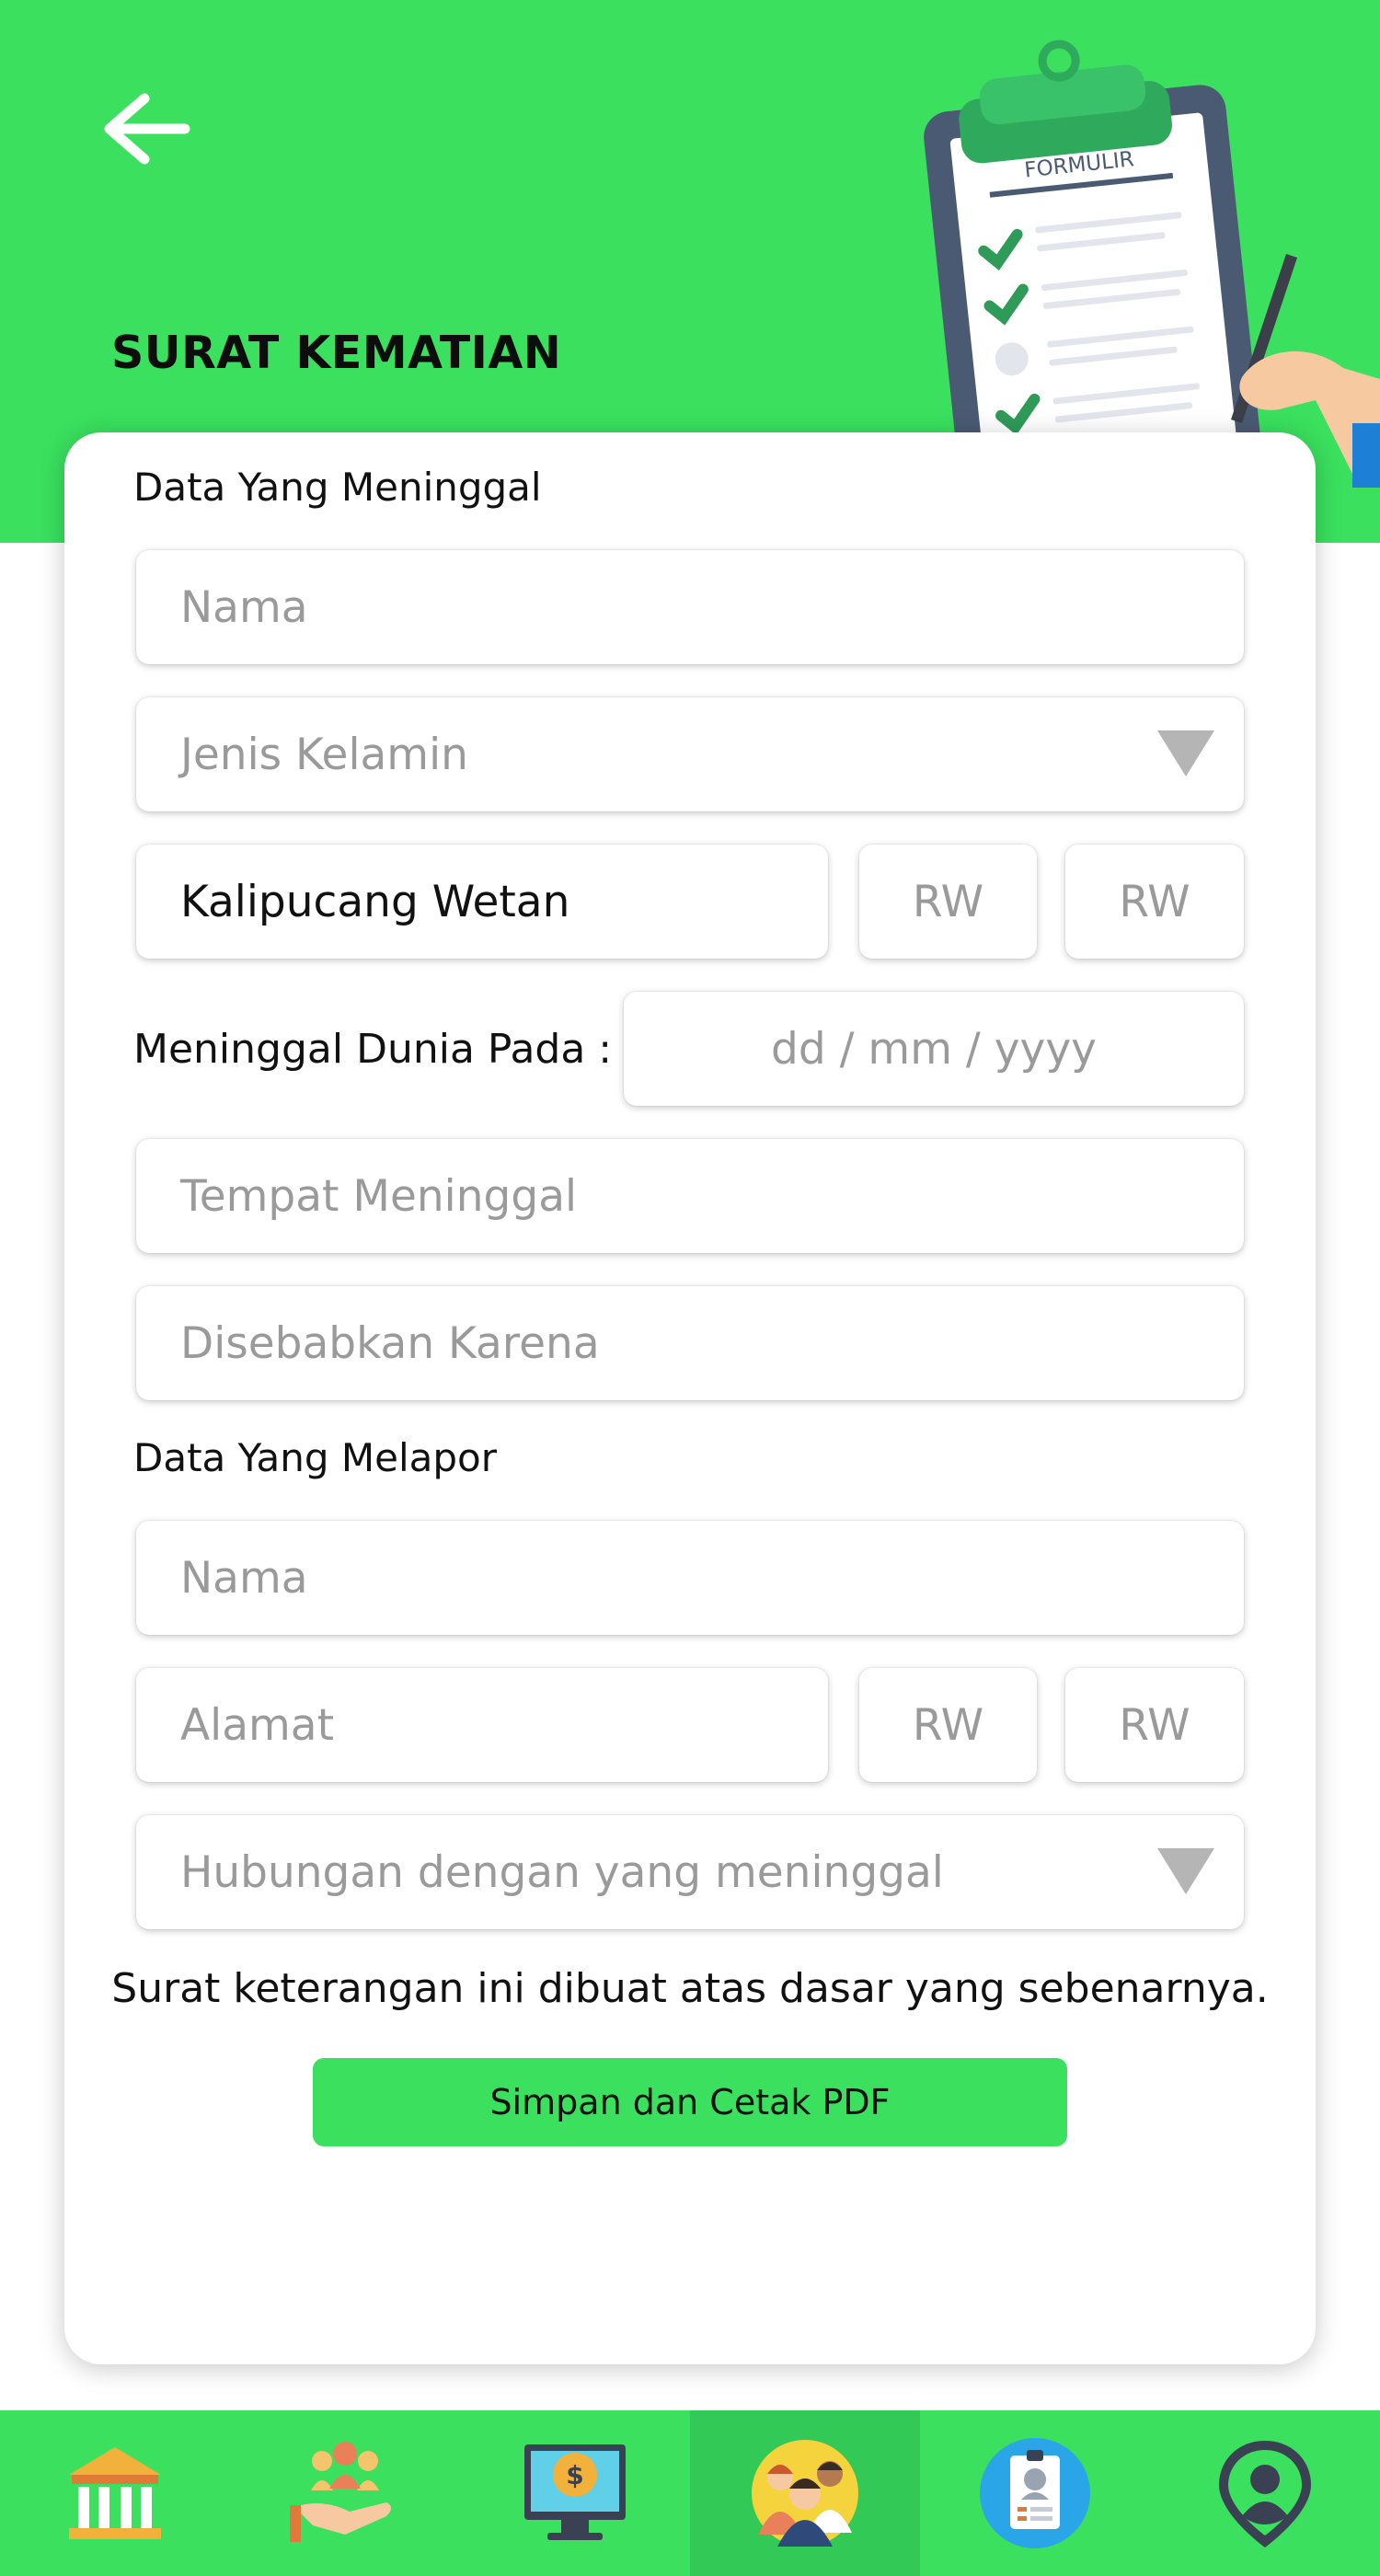 The height and width of the screenshot is (2576, 1380). What do you see at coordinates (482, 902) in the screenshot?
I see `deceased-address-input: Kalipucang Wetan` at bounding box center [482, 902].